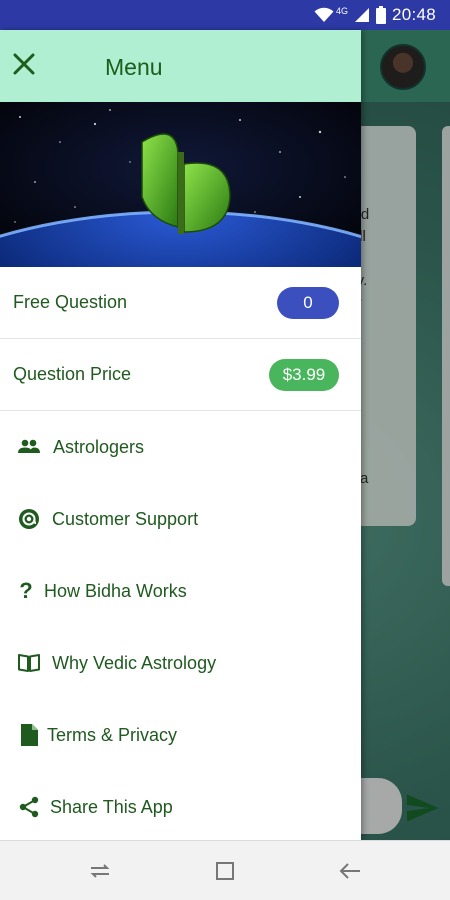 The height and width of the screenshot is (900, 450). What do you see at coordinates (99, 446) in the screenshot?
I see `menu-item-label: Astrologers` at bounding box center [99, 446].